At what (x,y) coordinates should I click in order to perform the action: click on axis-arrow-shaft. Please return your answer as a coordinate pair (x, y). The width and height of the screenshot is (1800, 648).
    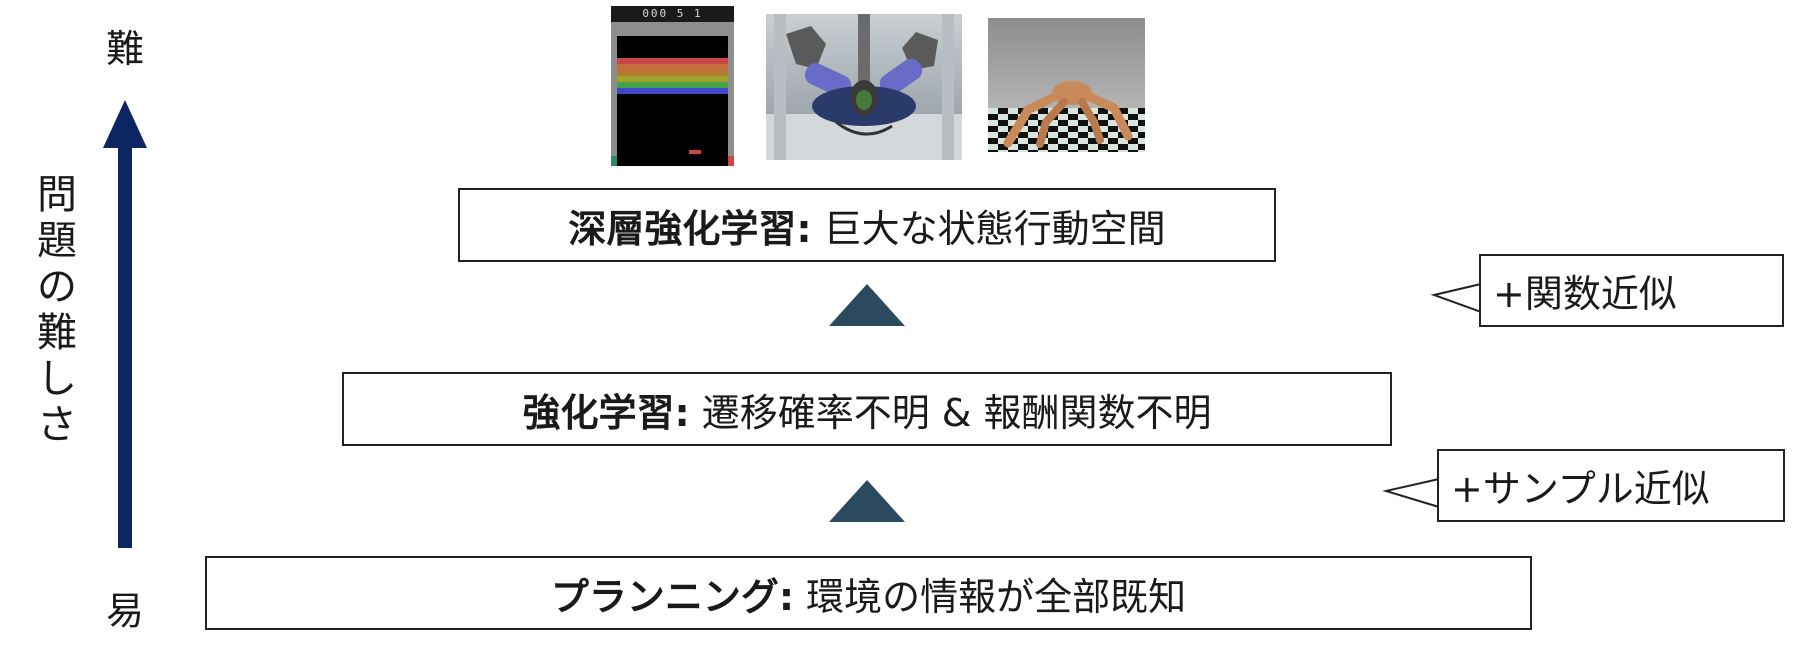
    Looking at the image, I should click on (125, 344).